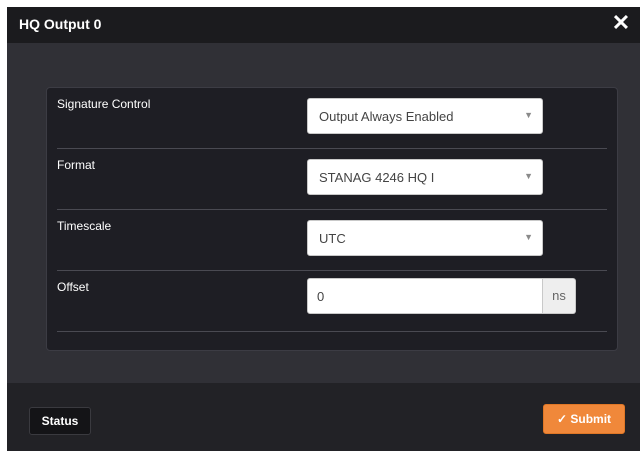 This screenshot has width=641, height=454. I want to click on signature-control-select: Output Always Enabled ▼, so click(425, 116).